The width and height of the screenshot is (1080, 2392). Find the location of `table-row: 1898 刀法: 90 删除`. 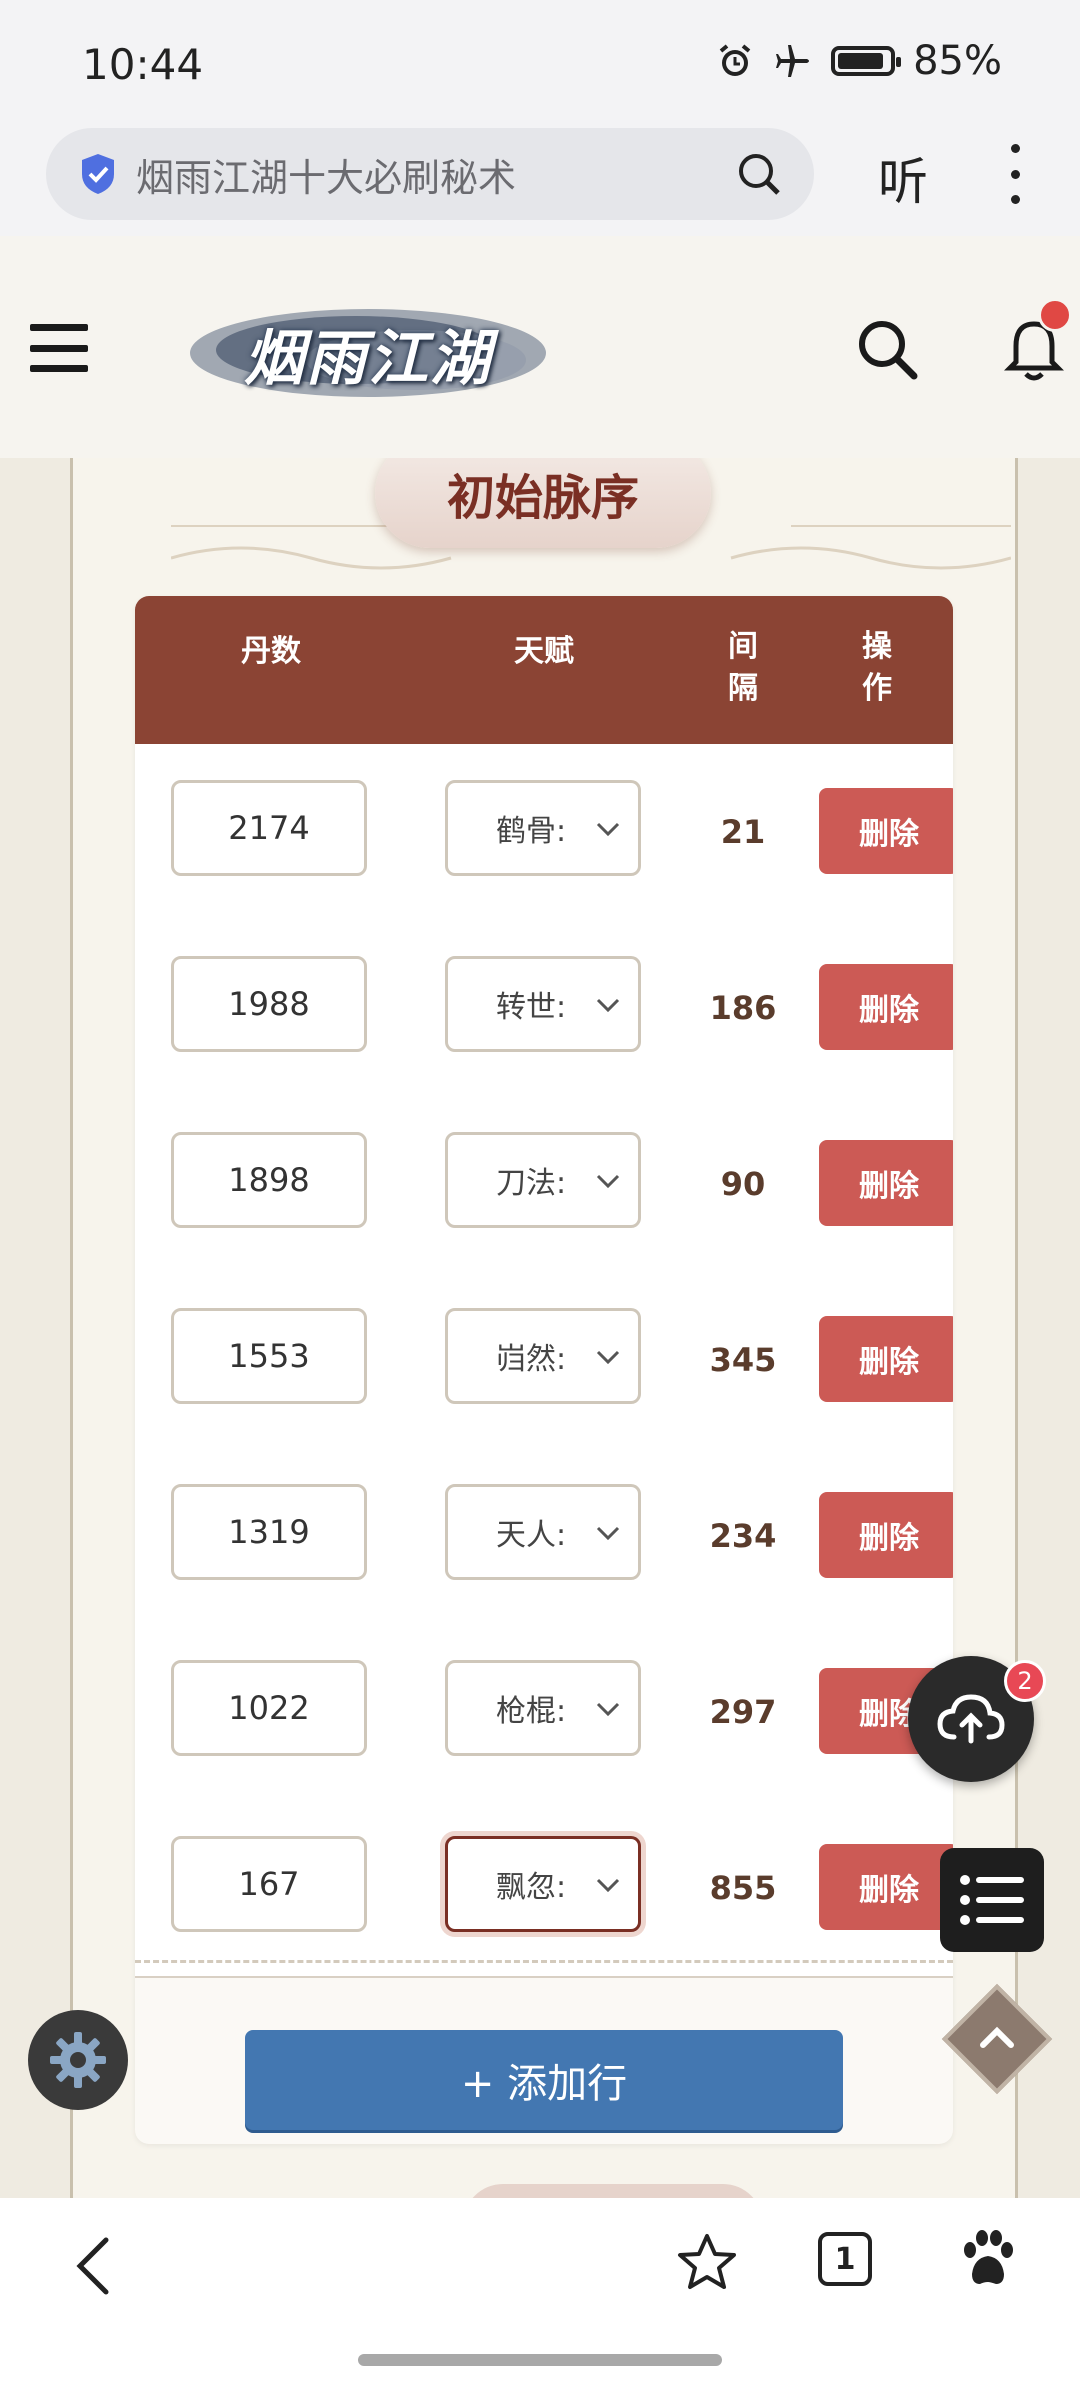

table-row: 1898 刀法: 90 删除 is located at coordinates (544, 1185).